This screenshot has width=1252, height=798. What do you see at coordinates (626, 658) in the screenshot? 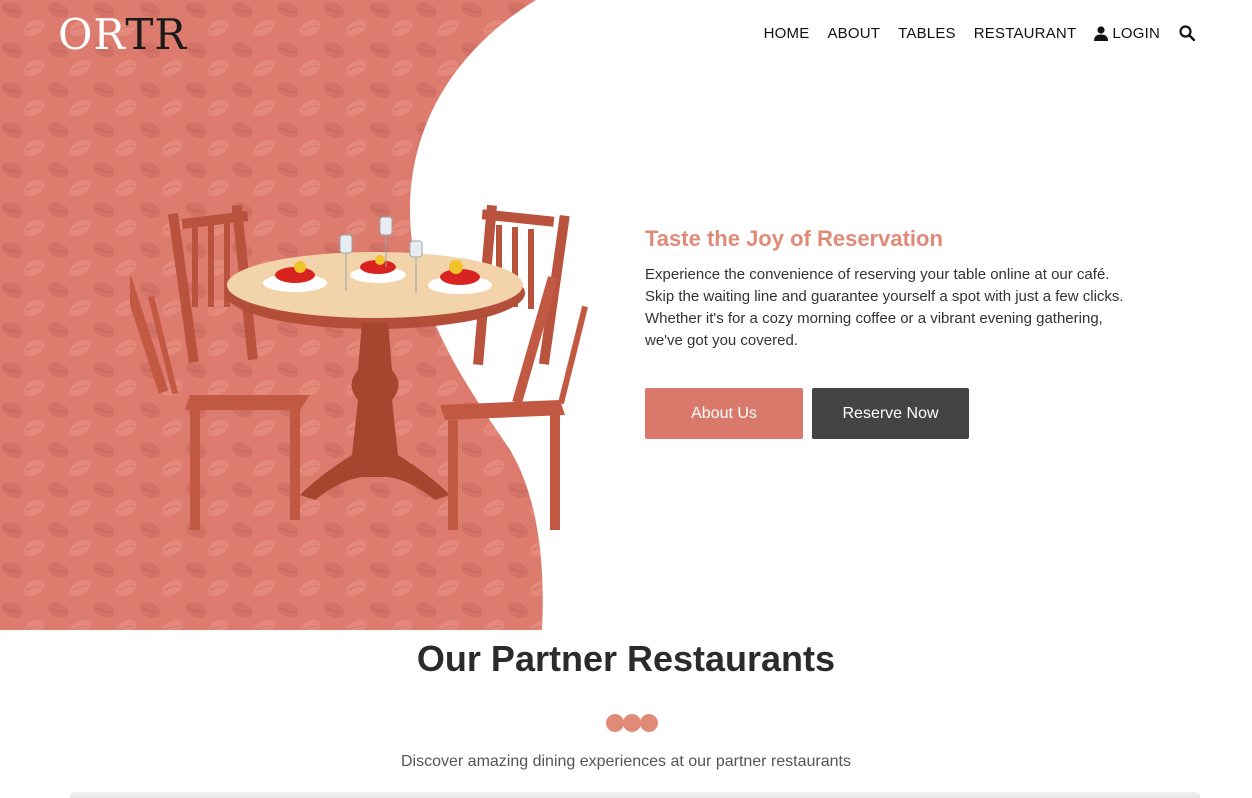
I see `section-title: Our Partner Restaurants` at bounding box center [626, 658].